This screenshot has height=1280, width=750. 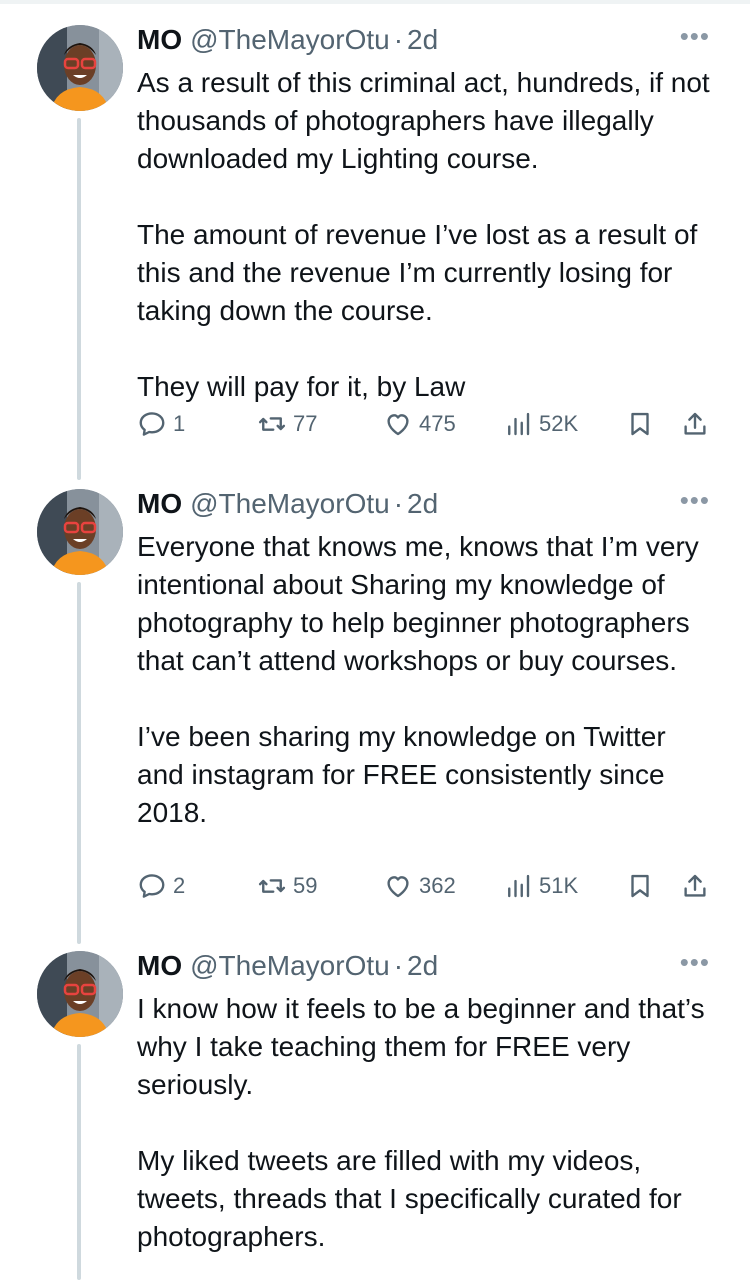 What do you see at coordinates (437, 423) in the screenshot?
I see `like-count: 475` at bounding box center [437, 423].